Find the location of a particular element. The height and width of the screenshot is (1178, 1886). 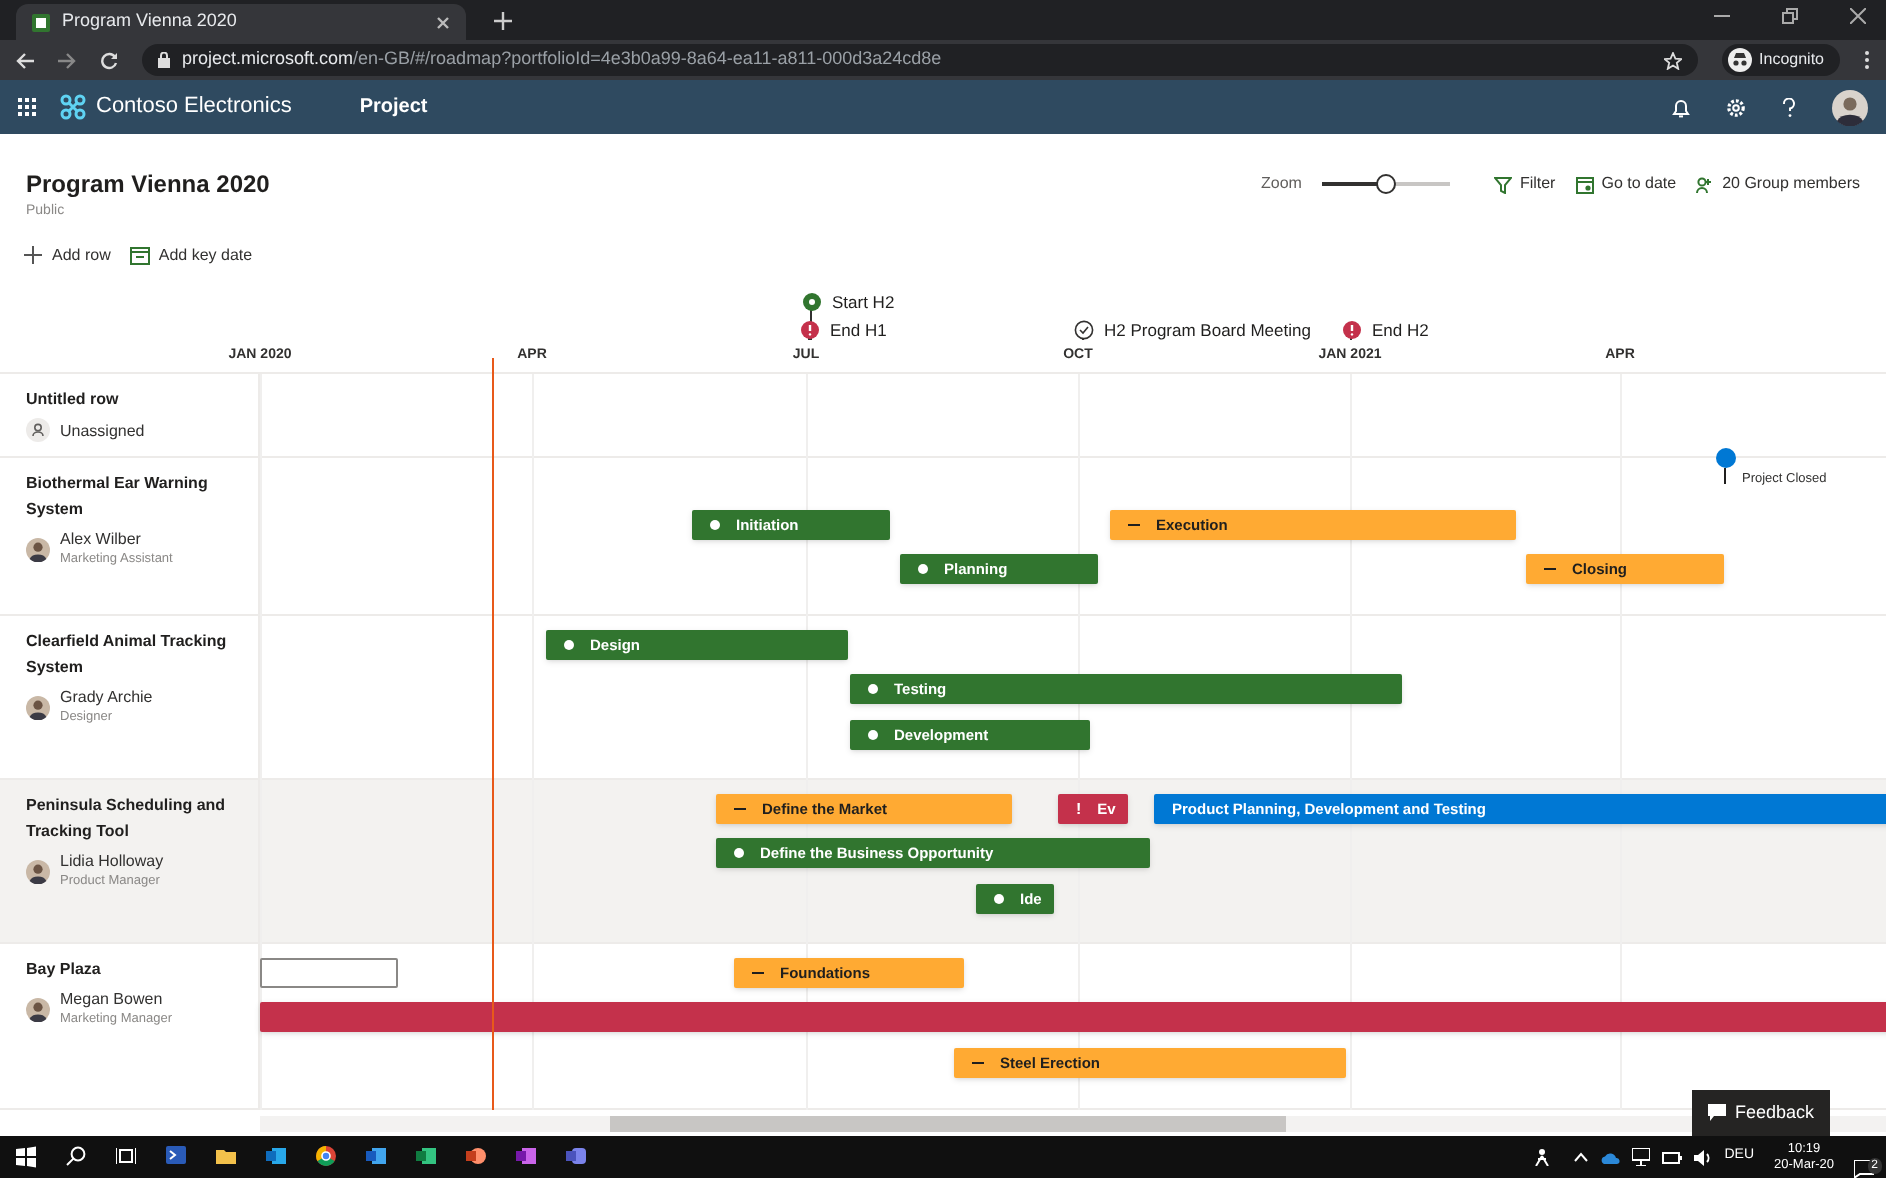

row-title: Clearfield Animal Tracking System is located at coordinates (134, 654).